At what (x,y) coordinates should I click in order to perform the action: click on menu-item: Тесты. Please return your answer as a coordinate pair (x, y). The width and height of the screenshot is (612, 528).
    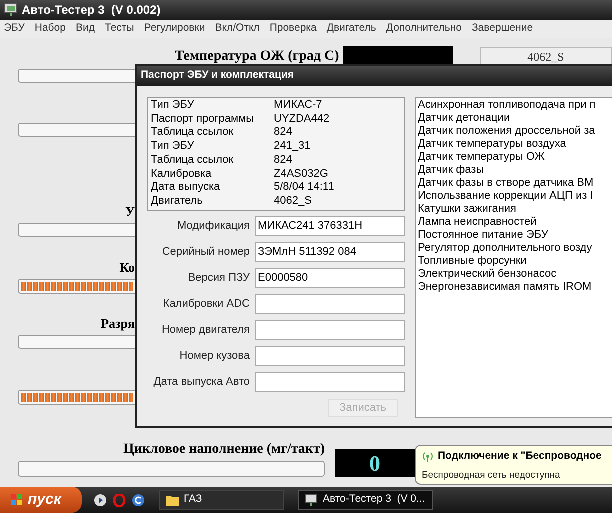
    Looking at the image, I should click on (119, 29).